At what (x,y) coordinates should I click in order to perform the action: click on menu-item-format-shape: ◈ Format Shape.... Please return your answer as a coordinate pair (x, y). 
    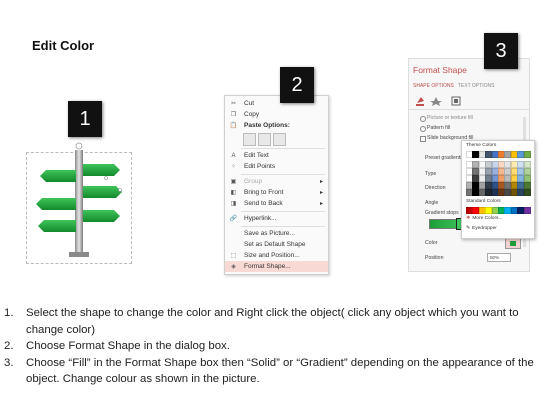
    Looking at the image, I should click on (276, 266).